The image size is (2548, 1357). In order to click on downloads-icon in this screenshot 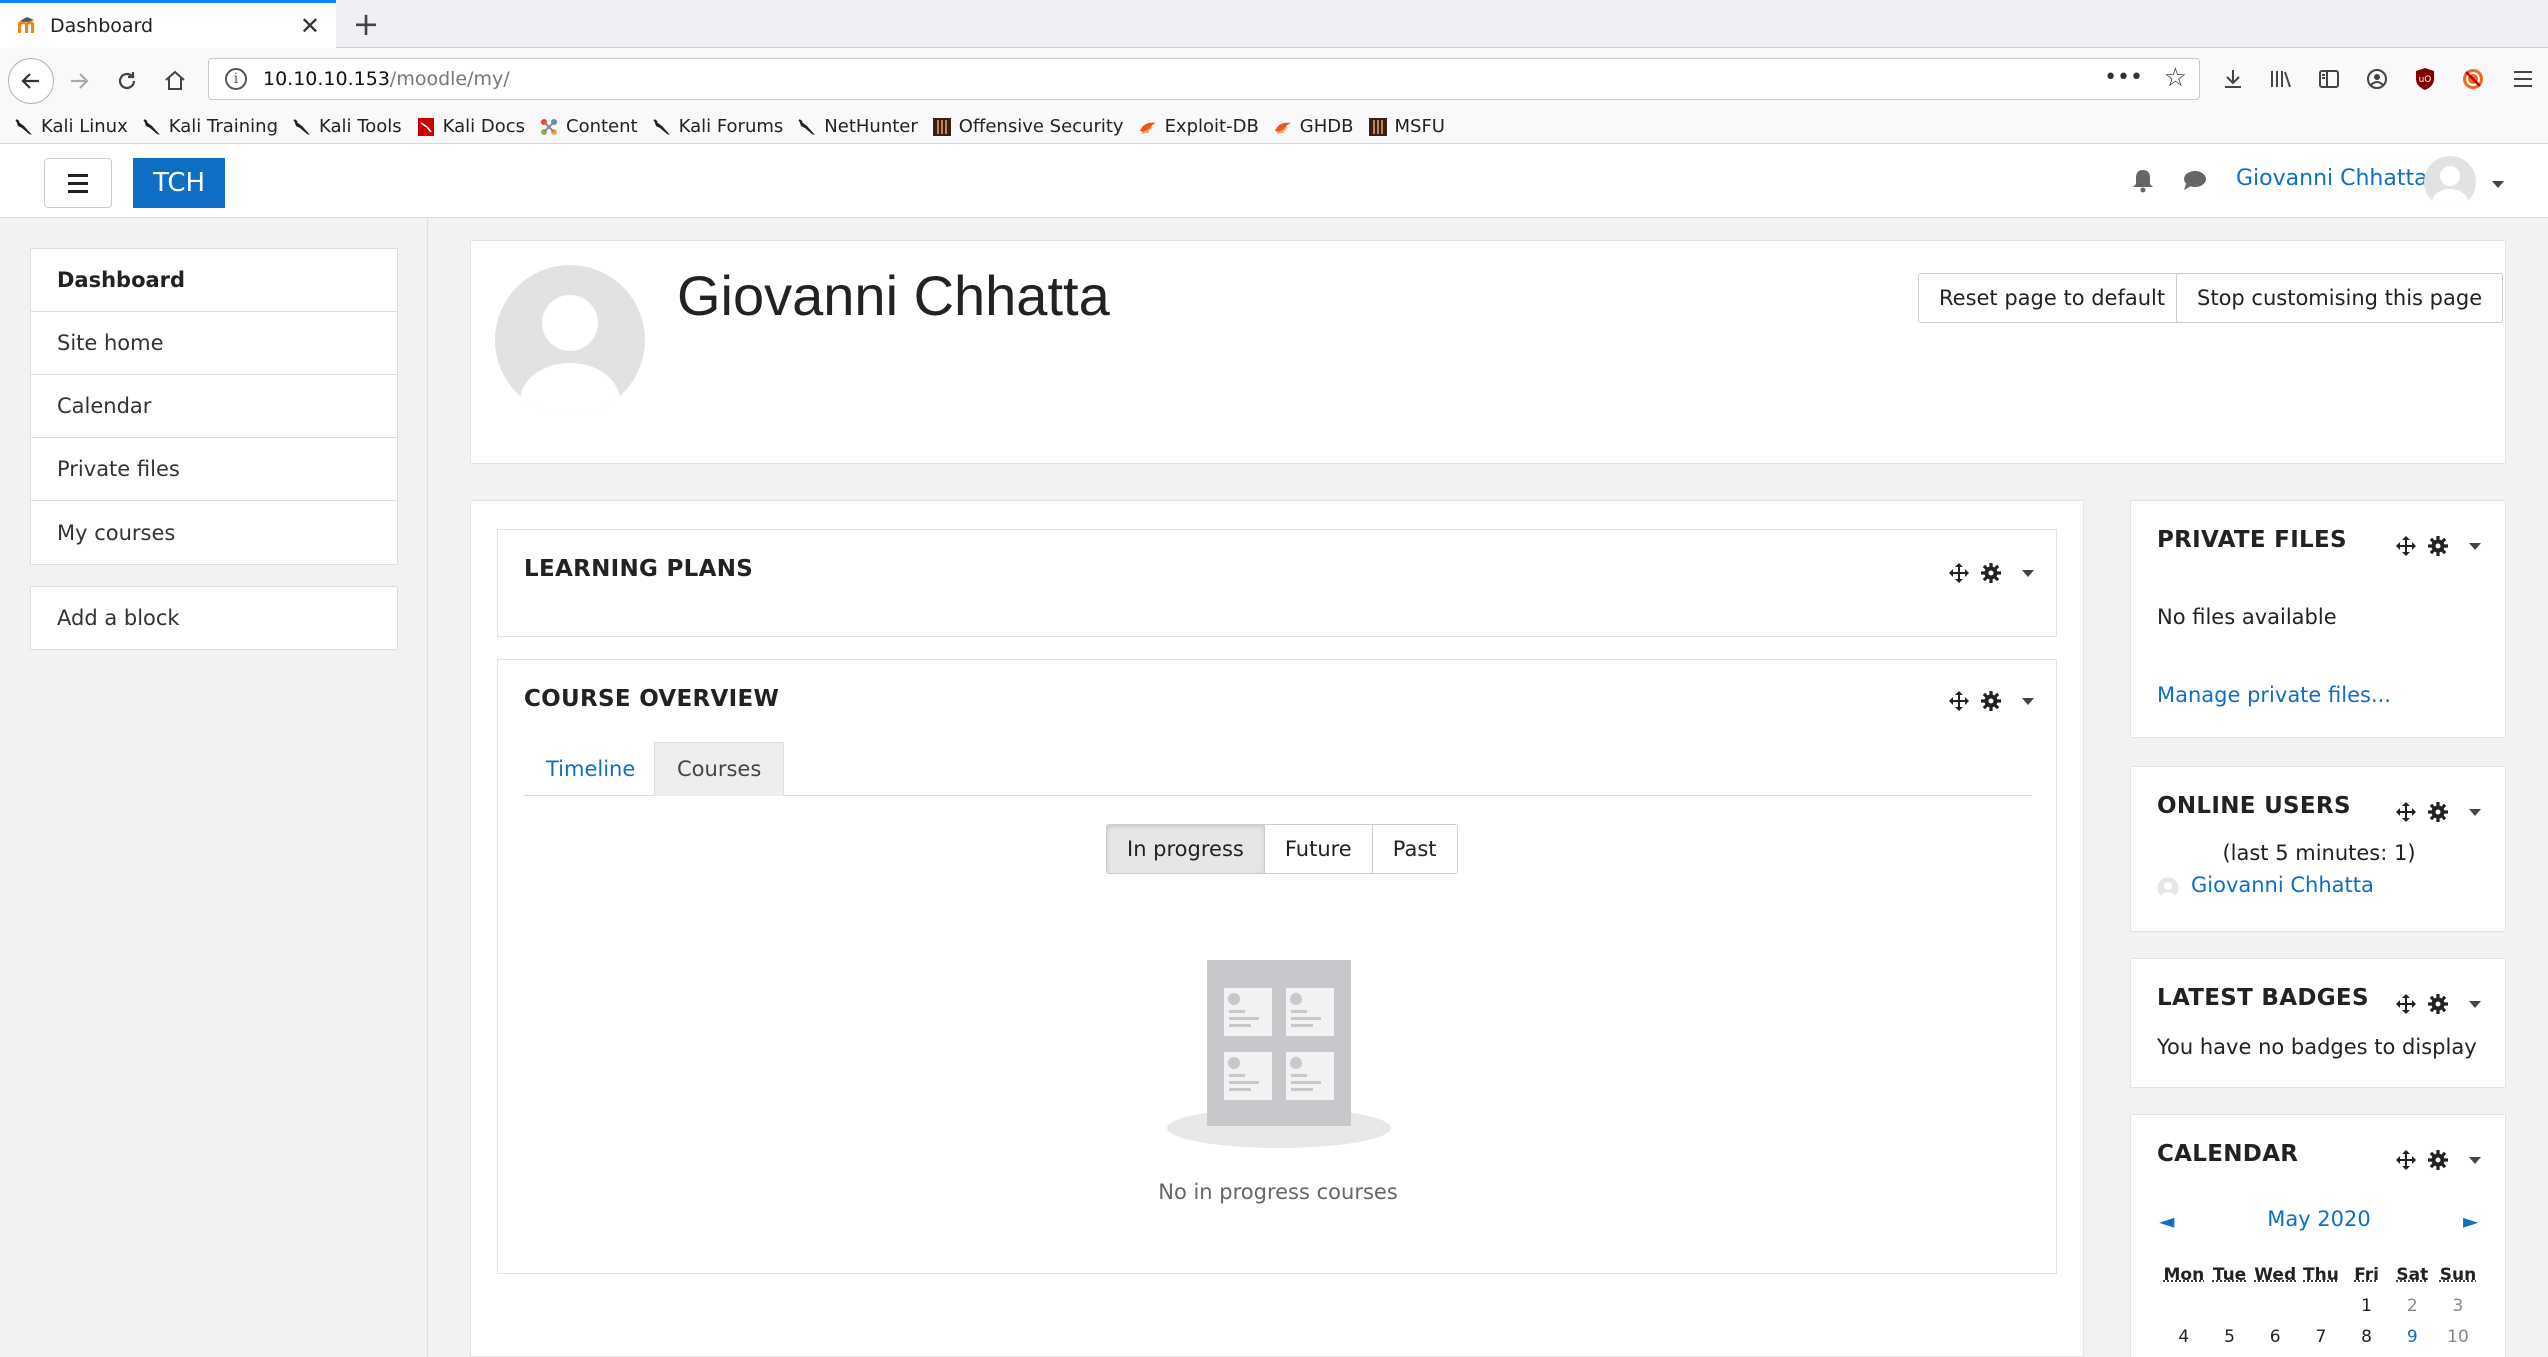, I will do `click(2233, 79)`.